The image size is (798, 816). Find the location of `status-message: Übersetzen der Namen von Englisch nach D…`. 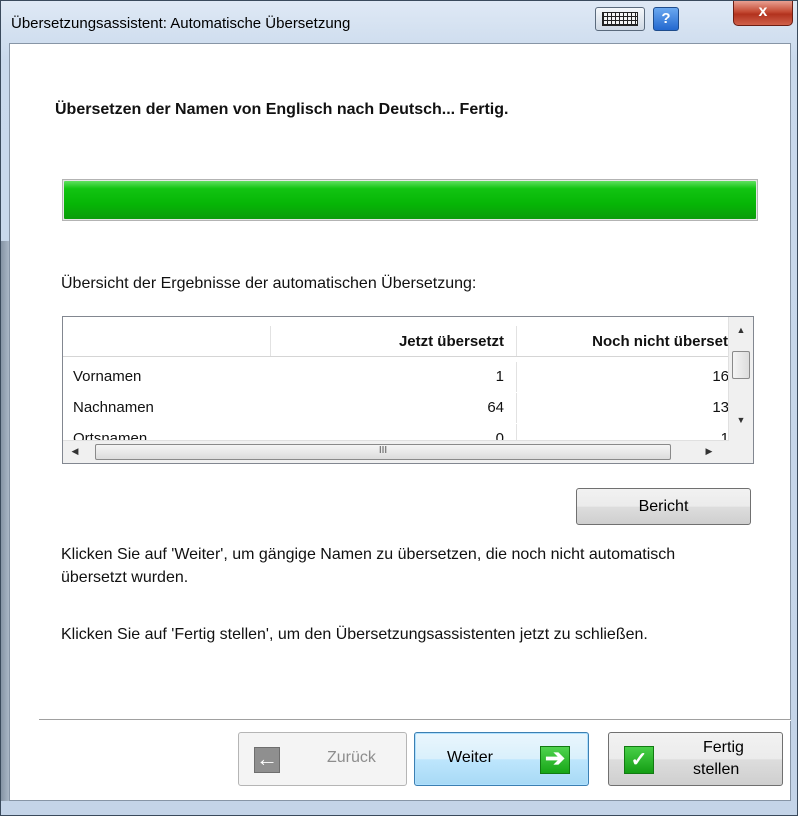

status-message: Übersetzen der Namen von Englisch nach D… is located at coordinates (282, 109).